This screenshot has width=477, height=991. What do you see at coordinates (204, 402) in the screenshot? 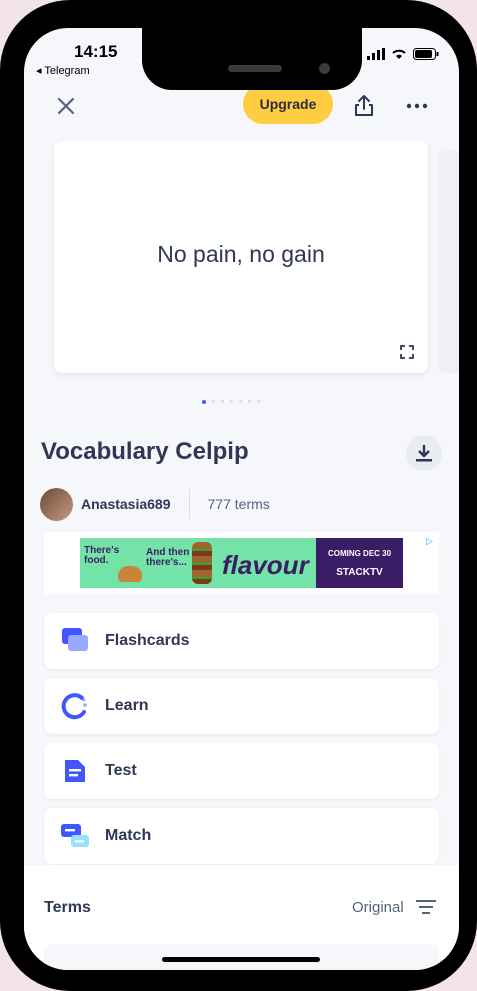
I see `carousel-dot-active` at bounding box center [204, 402].